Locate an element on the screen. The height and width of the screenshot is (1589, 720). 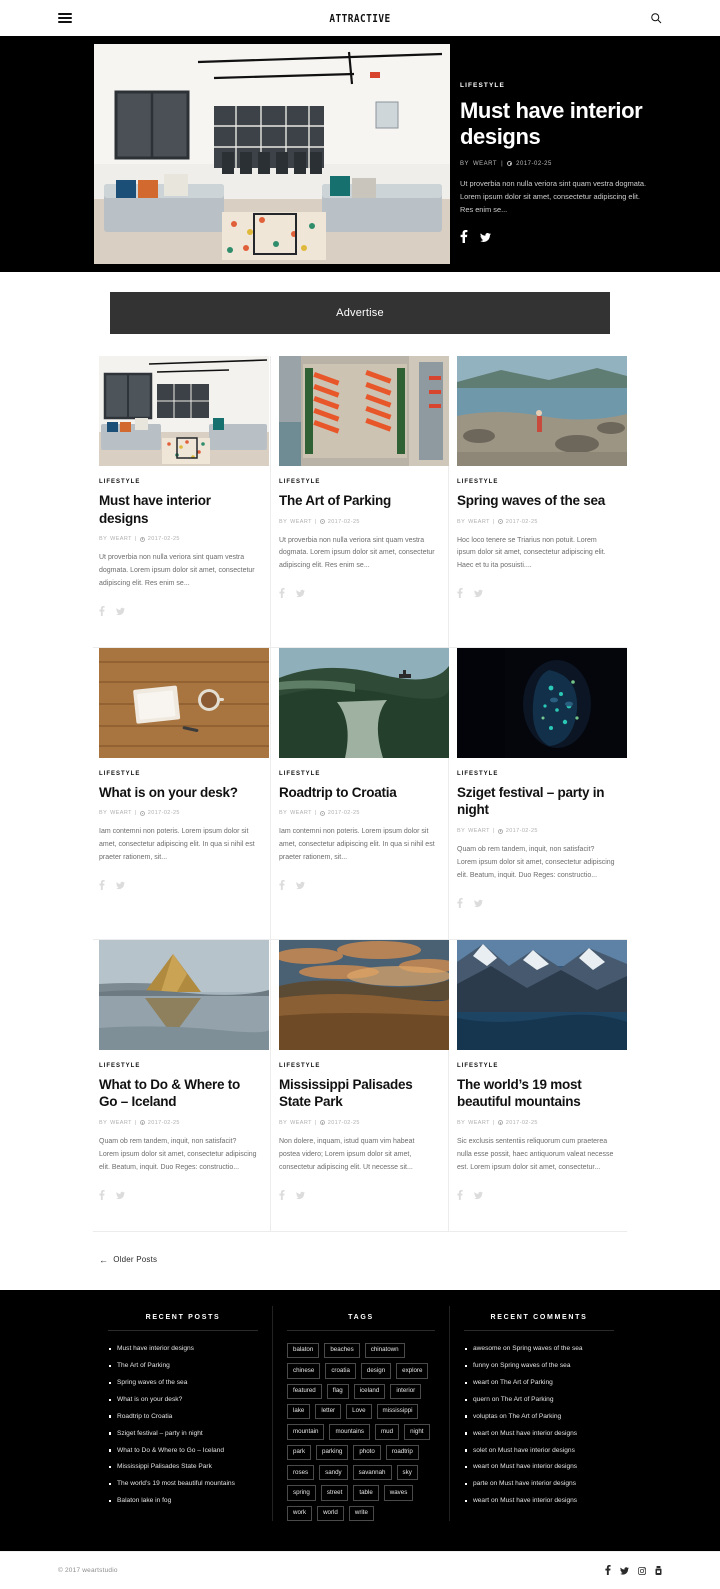
tag-item: lake is located at coordinates (299, 1411).